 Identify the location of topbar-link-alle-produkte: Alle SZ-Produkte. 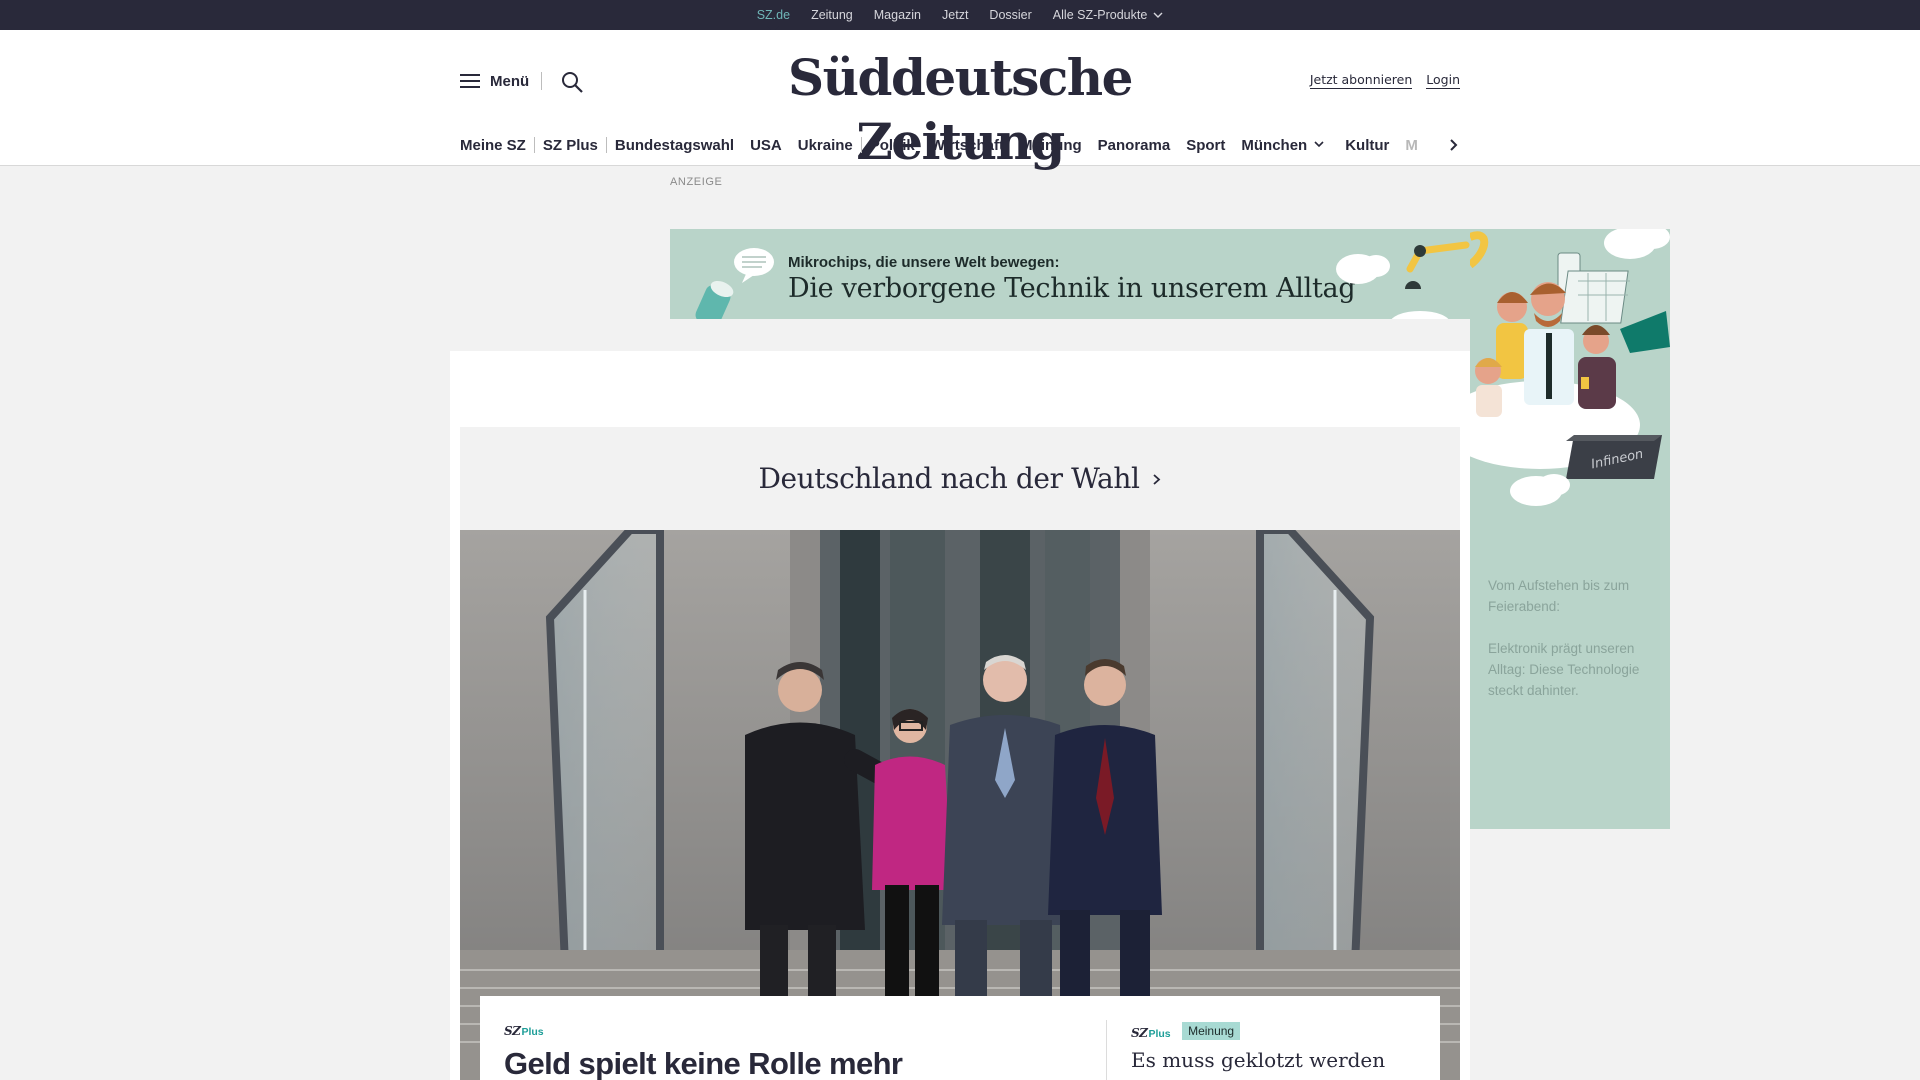
(1108, 15).